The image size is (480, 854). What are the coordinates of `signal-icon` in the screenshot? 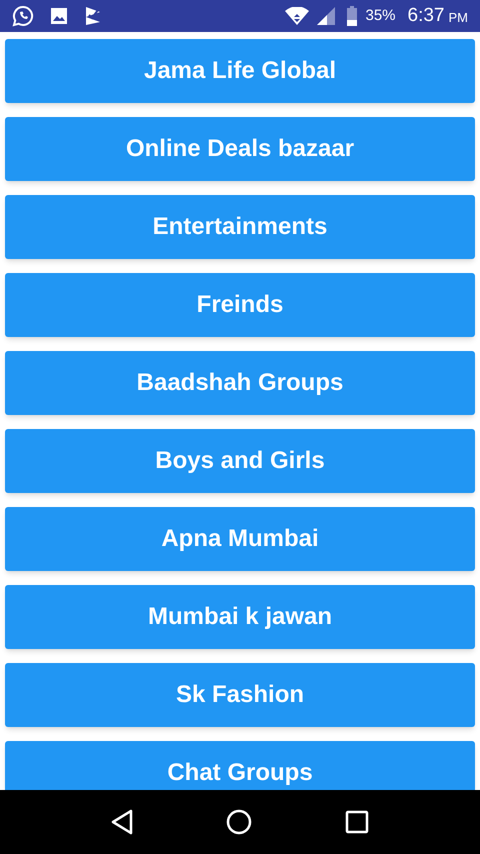 It's located at (326, 16).